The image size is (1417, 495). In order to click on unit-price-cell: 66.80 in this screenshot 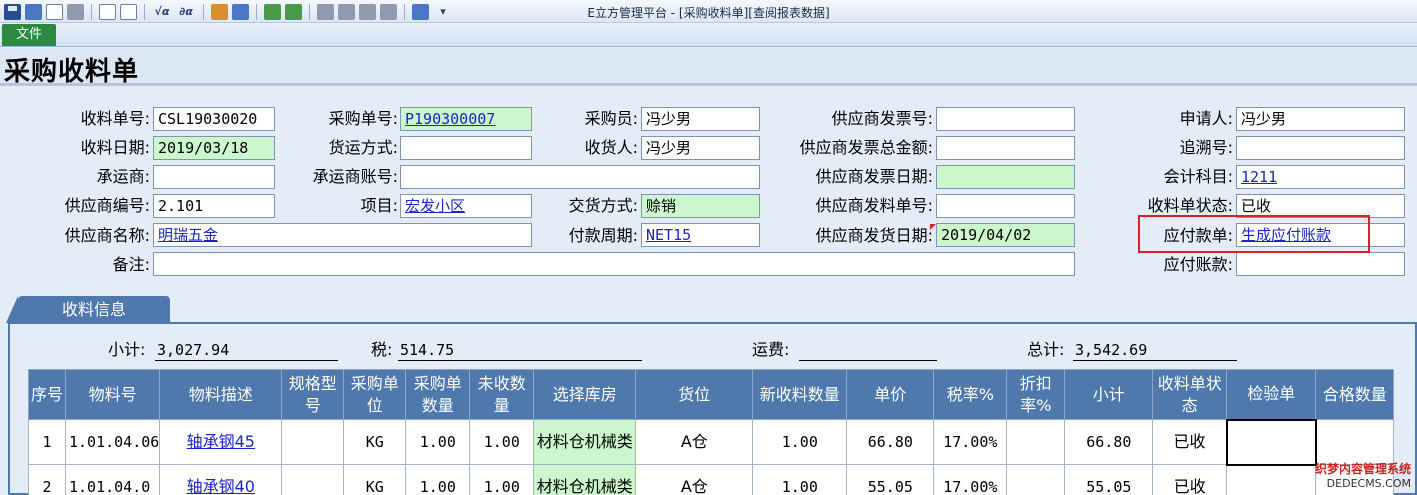, I will do `click(890, 442)`.